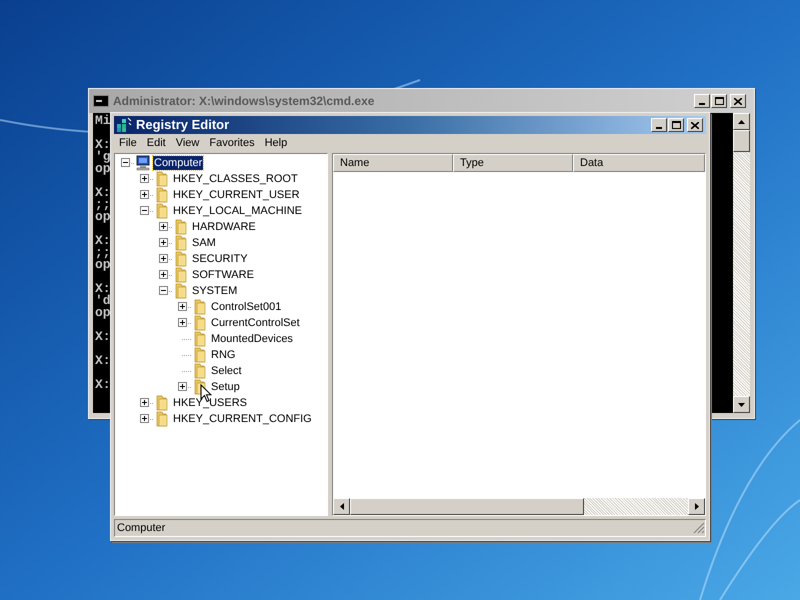 Image resolution: width=800 pixels, height=600 pixels. What do you see at coordinates (223, 355) in the screenshot?
I see `tree-item: RNG` at bounding box center [223, 355].